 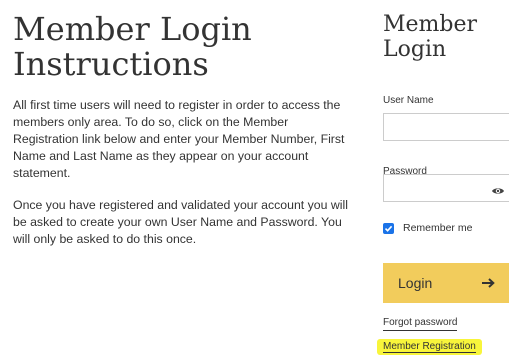 What do you see at coordinates (446, 127) in the screenshot?
I see `username-input` at bounding box center [446, 127].